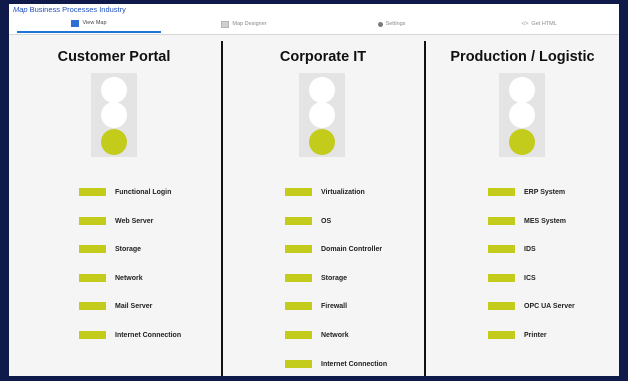  Describe the element at coordinates (114, 57) in the screenshot. I see `column-title: Customer Portal` at that location.